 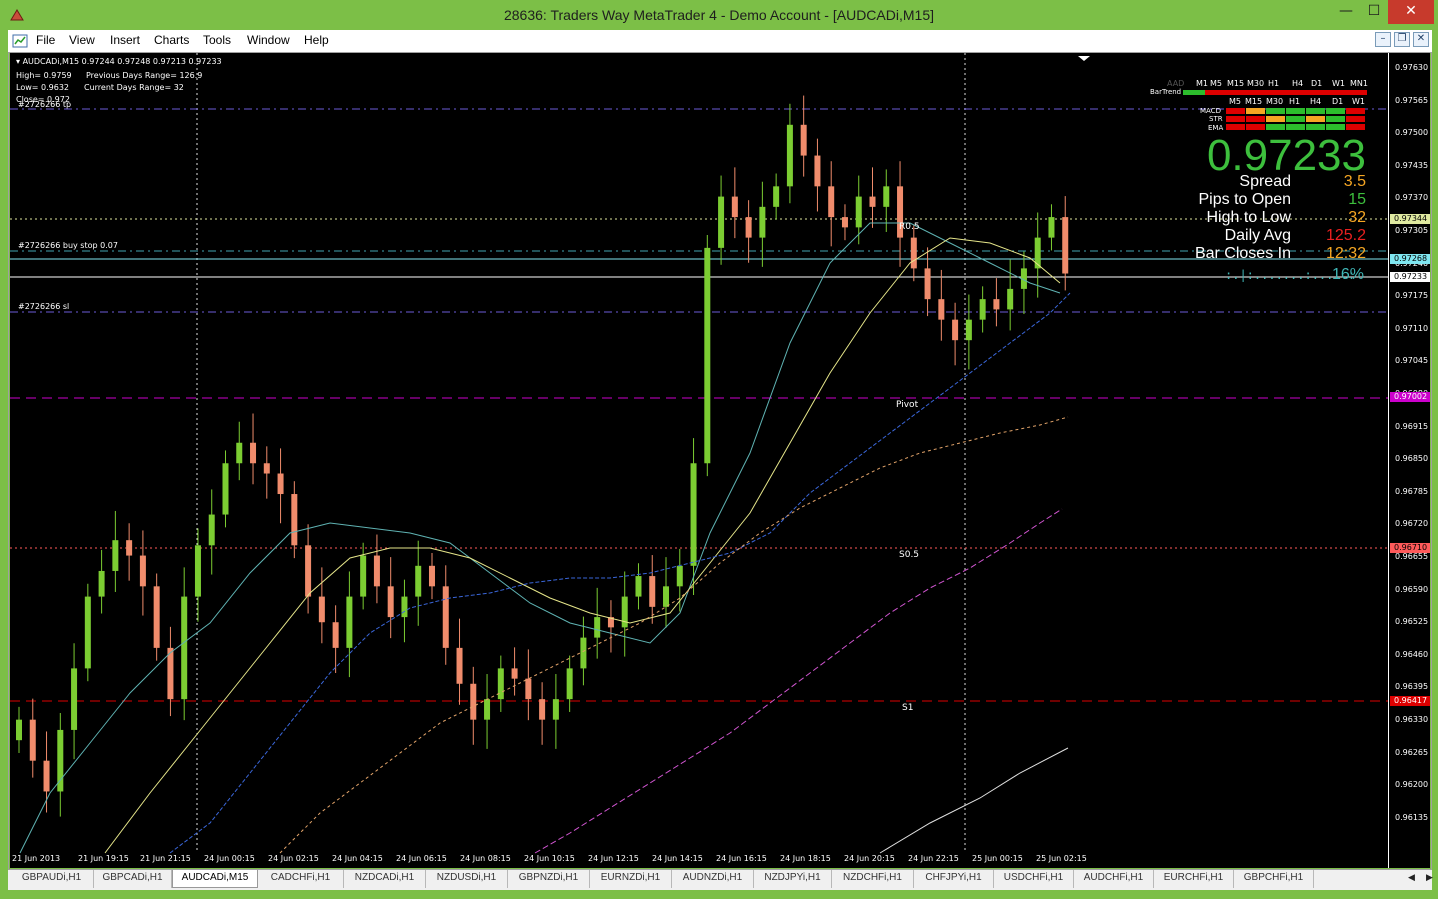 I want to click on chart-window-icon, so click(x=20, y=41).